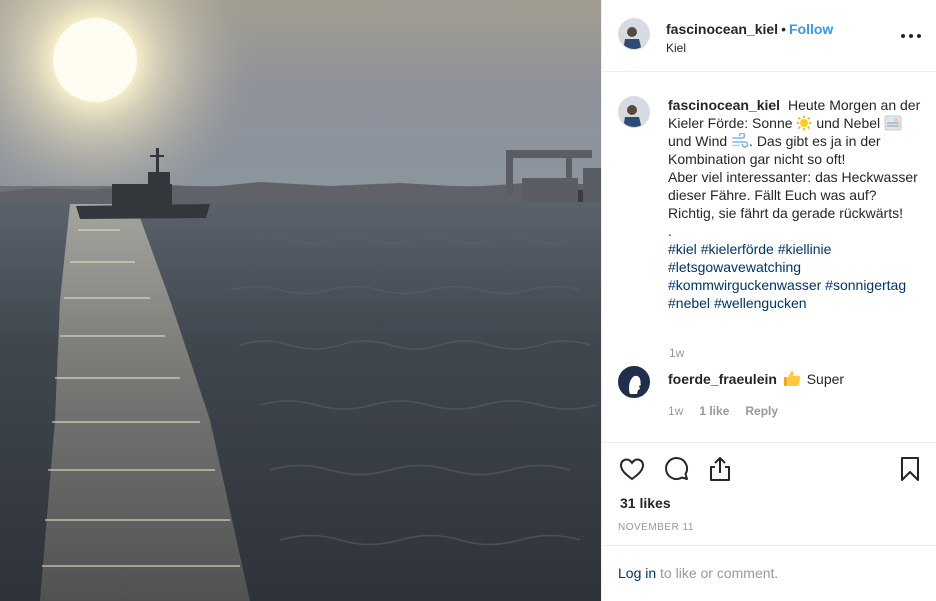 Image resolution: width=936 pixels, height=601 pixels. What do you see at coordinates (761, 411) in the screenshot?
I see `reply-button: Reply` at bounding box center [761, 411].